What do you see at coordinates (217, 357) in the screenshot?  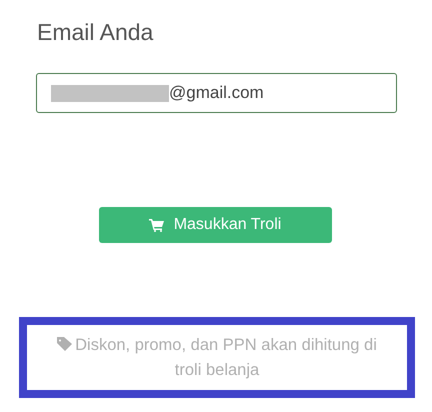 I see `notice-text: Diskon, promo, dan PPN akan dihitung di troli belanja` at bounding box center [217, 357].